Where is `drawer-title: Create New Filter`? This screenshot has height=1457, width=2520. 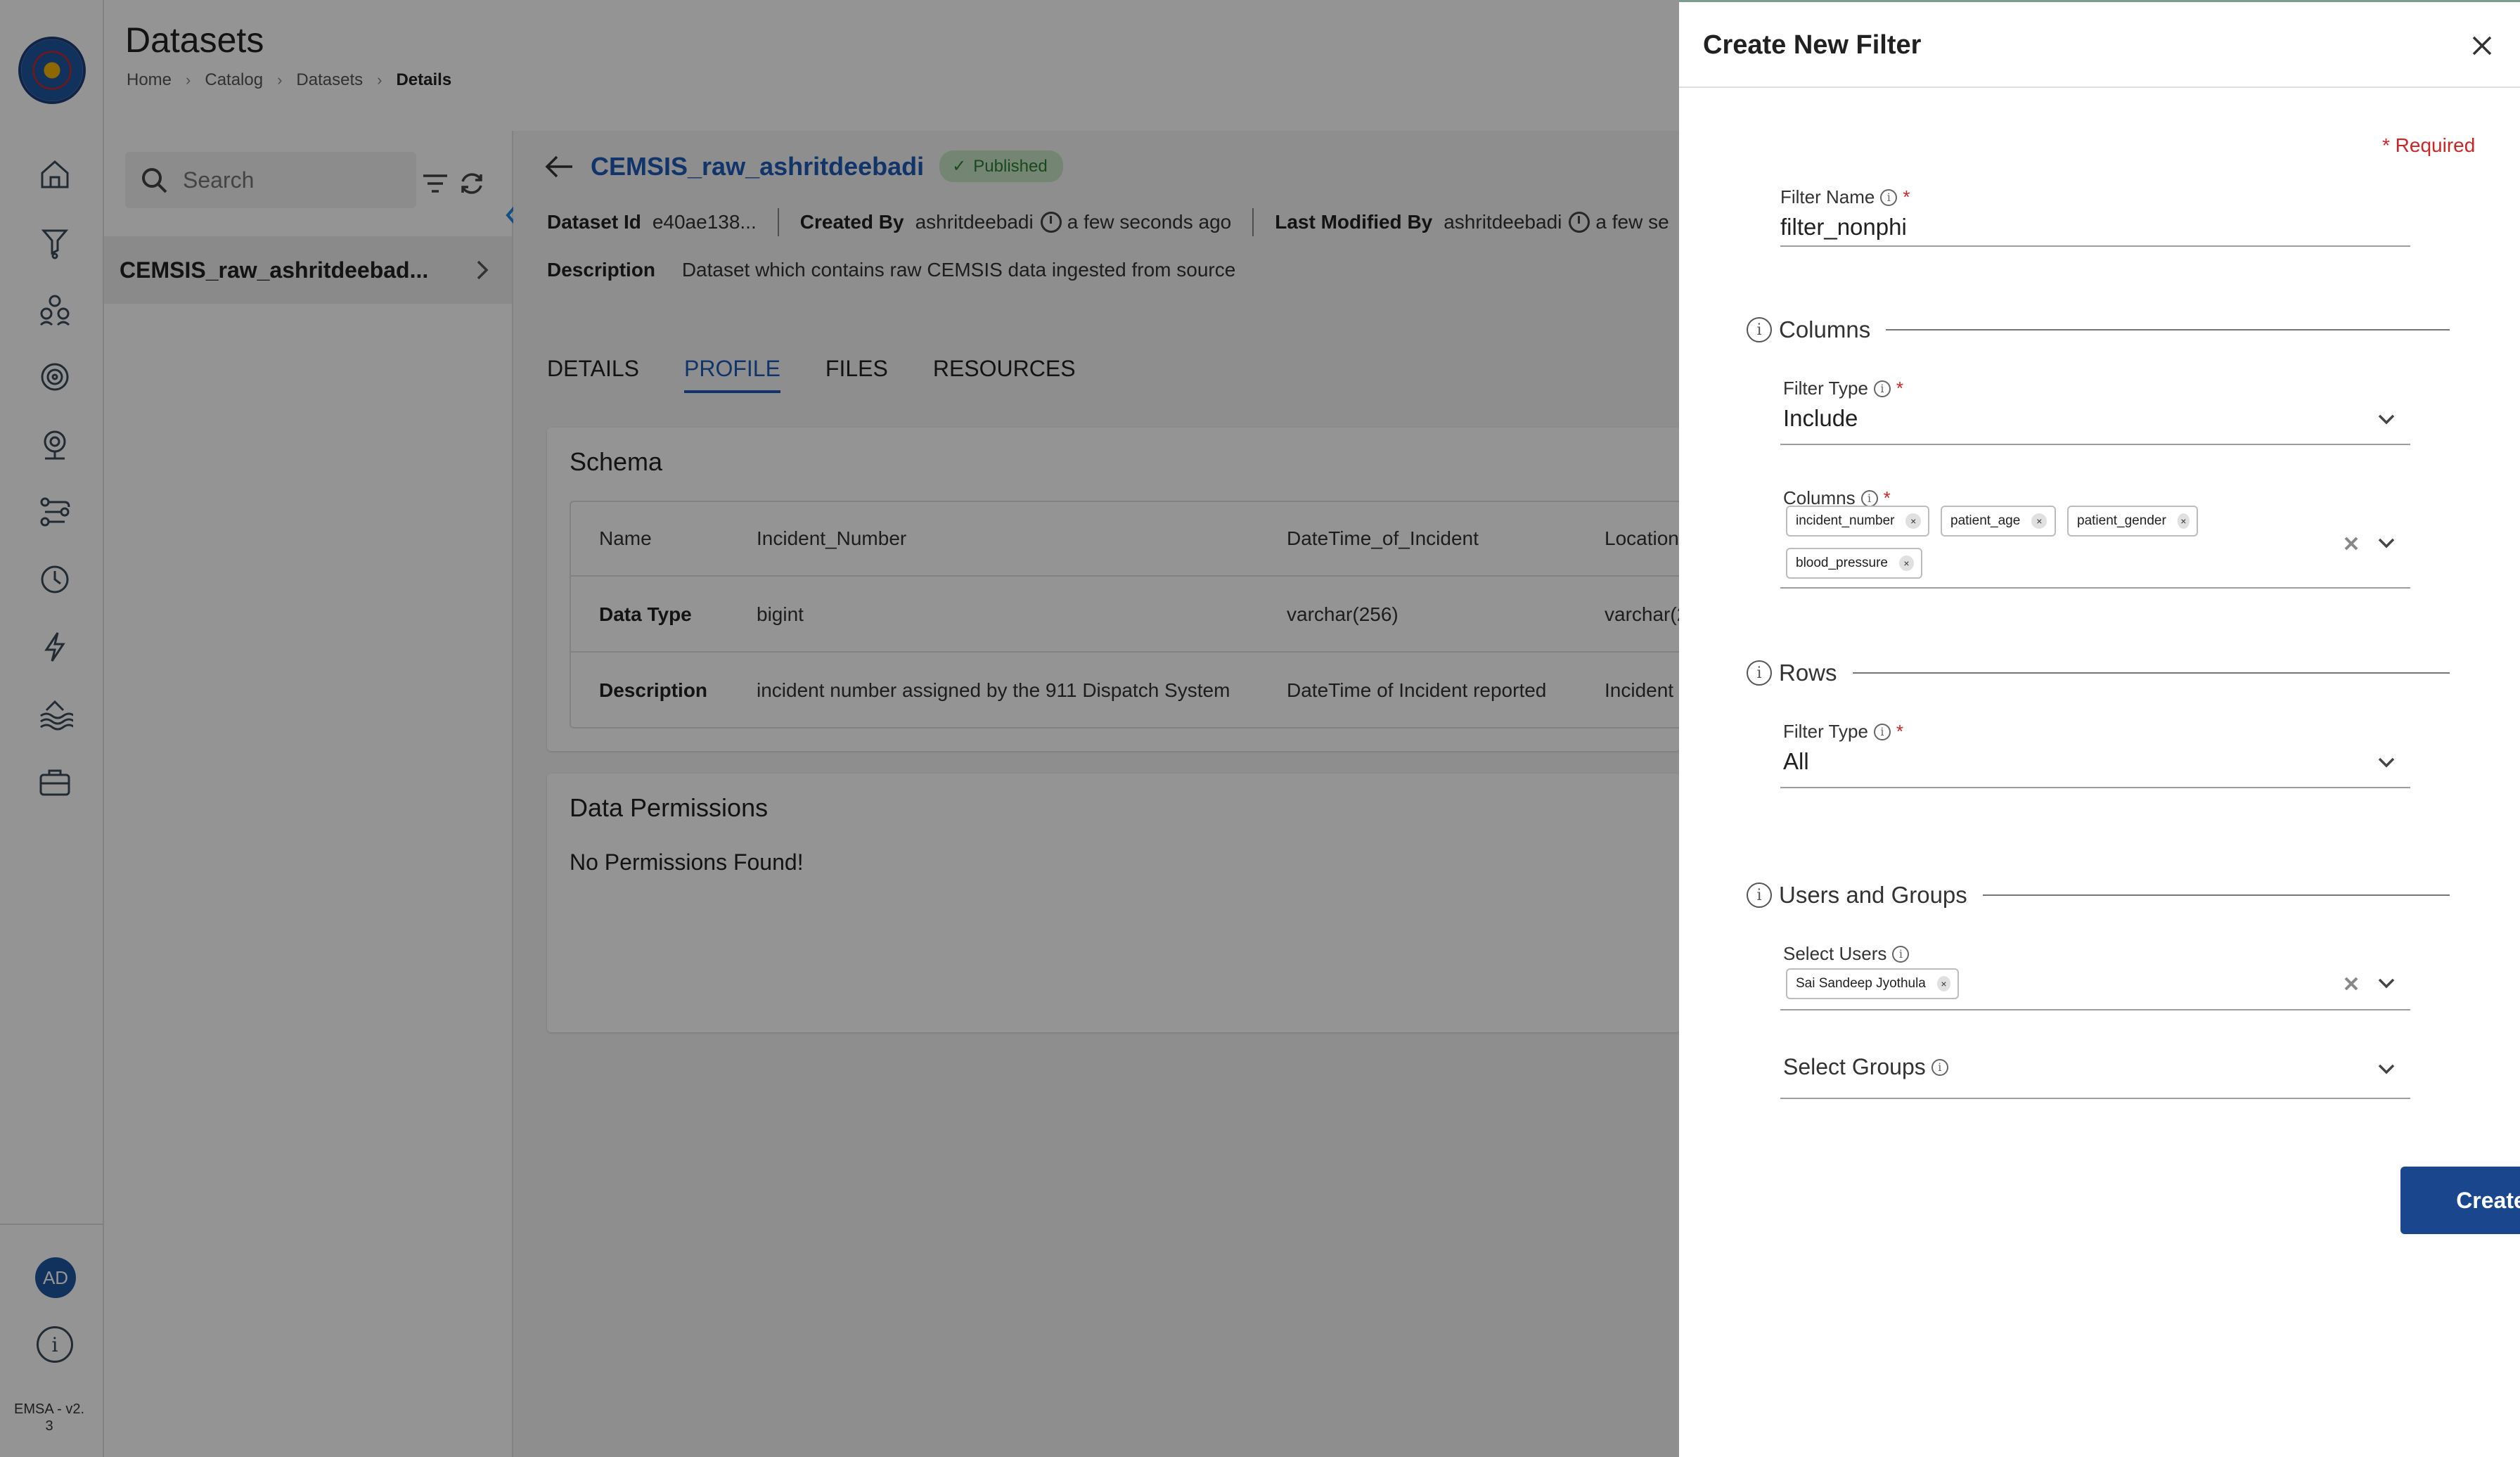
drawer-title: Create New Filter is located at coordinates (1812, 45).